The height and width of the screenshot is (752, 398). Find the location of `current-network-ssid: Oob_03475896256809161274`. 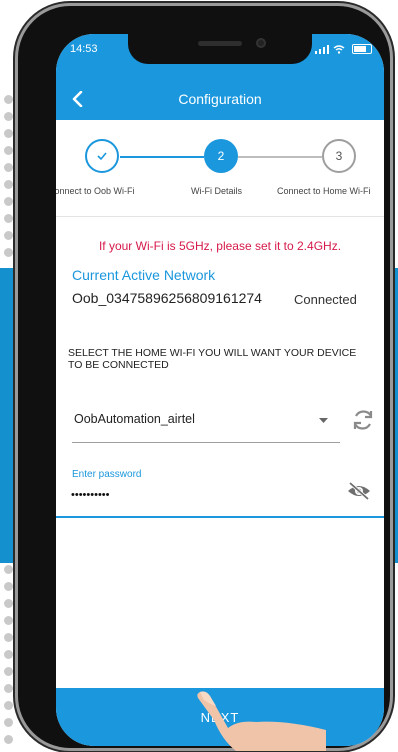

current-network-ssid: Oob_03475896256809161274 is located at coordinates (167, 298).